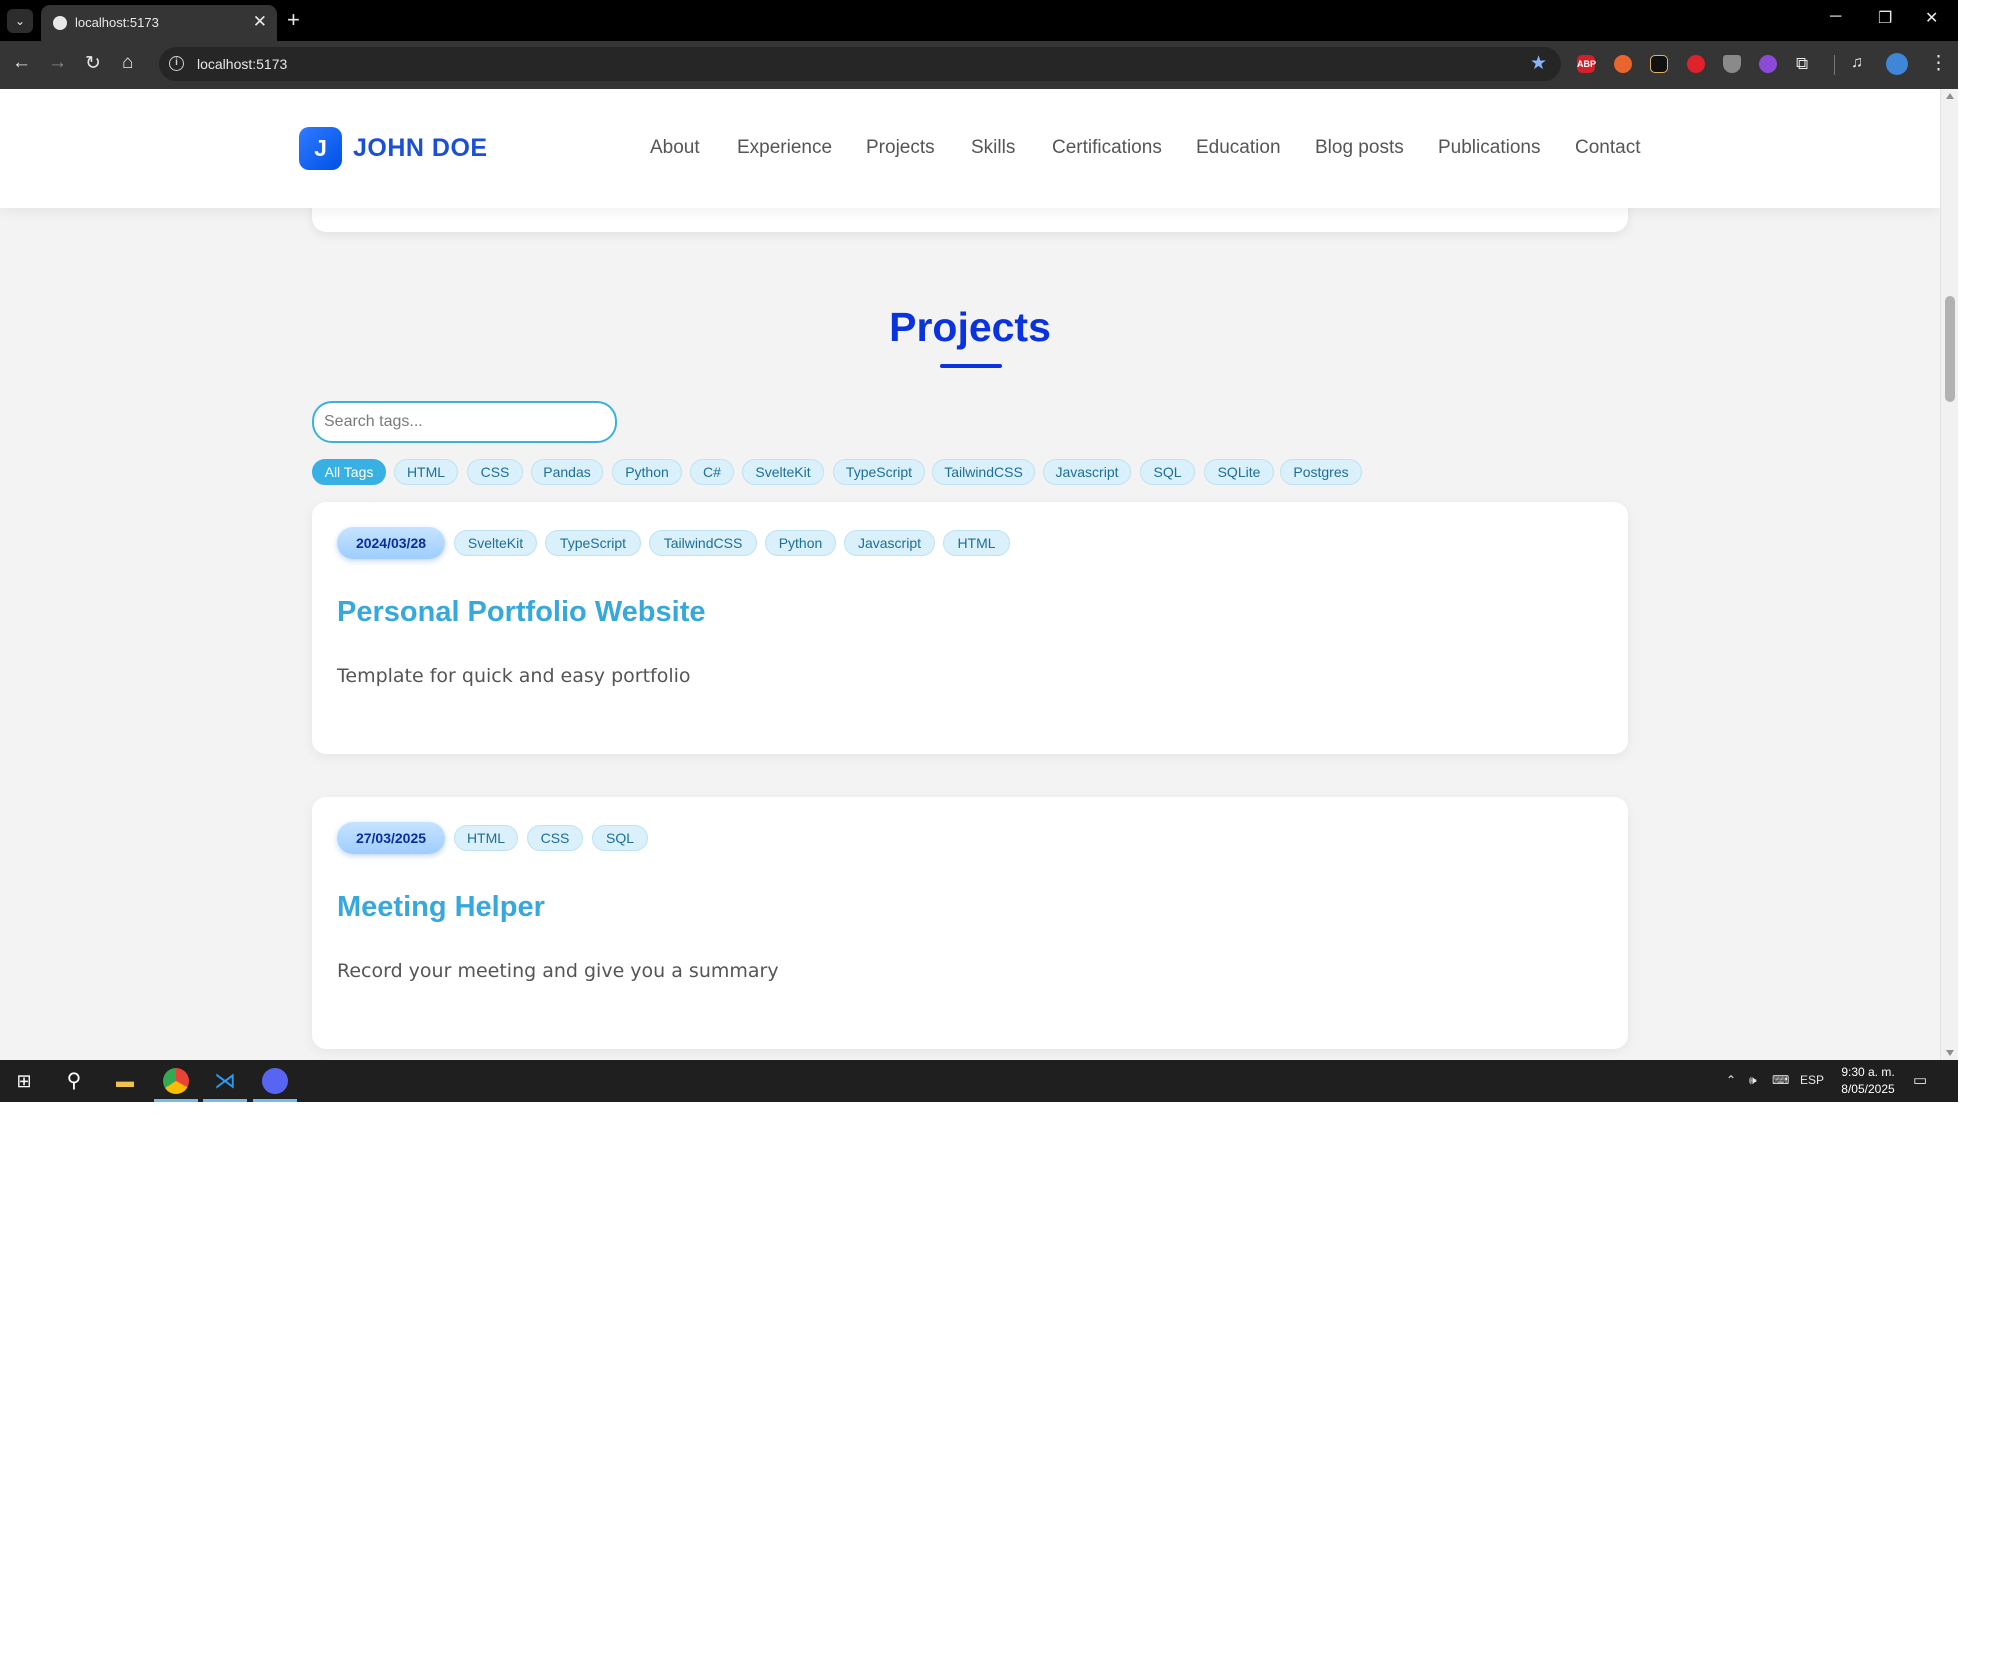 Image resolution: width=2000 pixels, height=1671 pixels. I want to click on scroll-up-arrow-icon, so click(1950, 96).